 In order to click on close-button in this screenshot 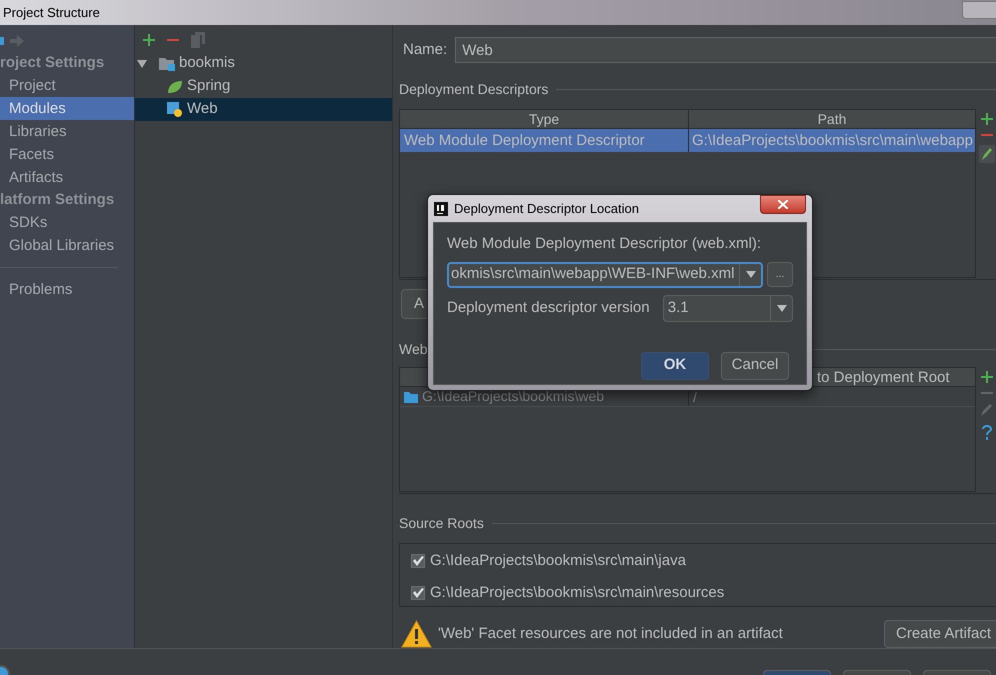, I will do `click(783, 204)`.